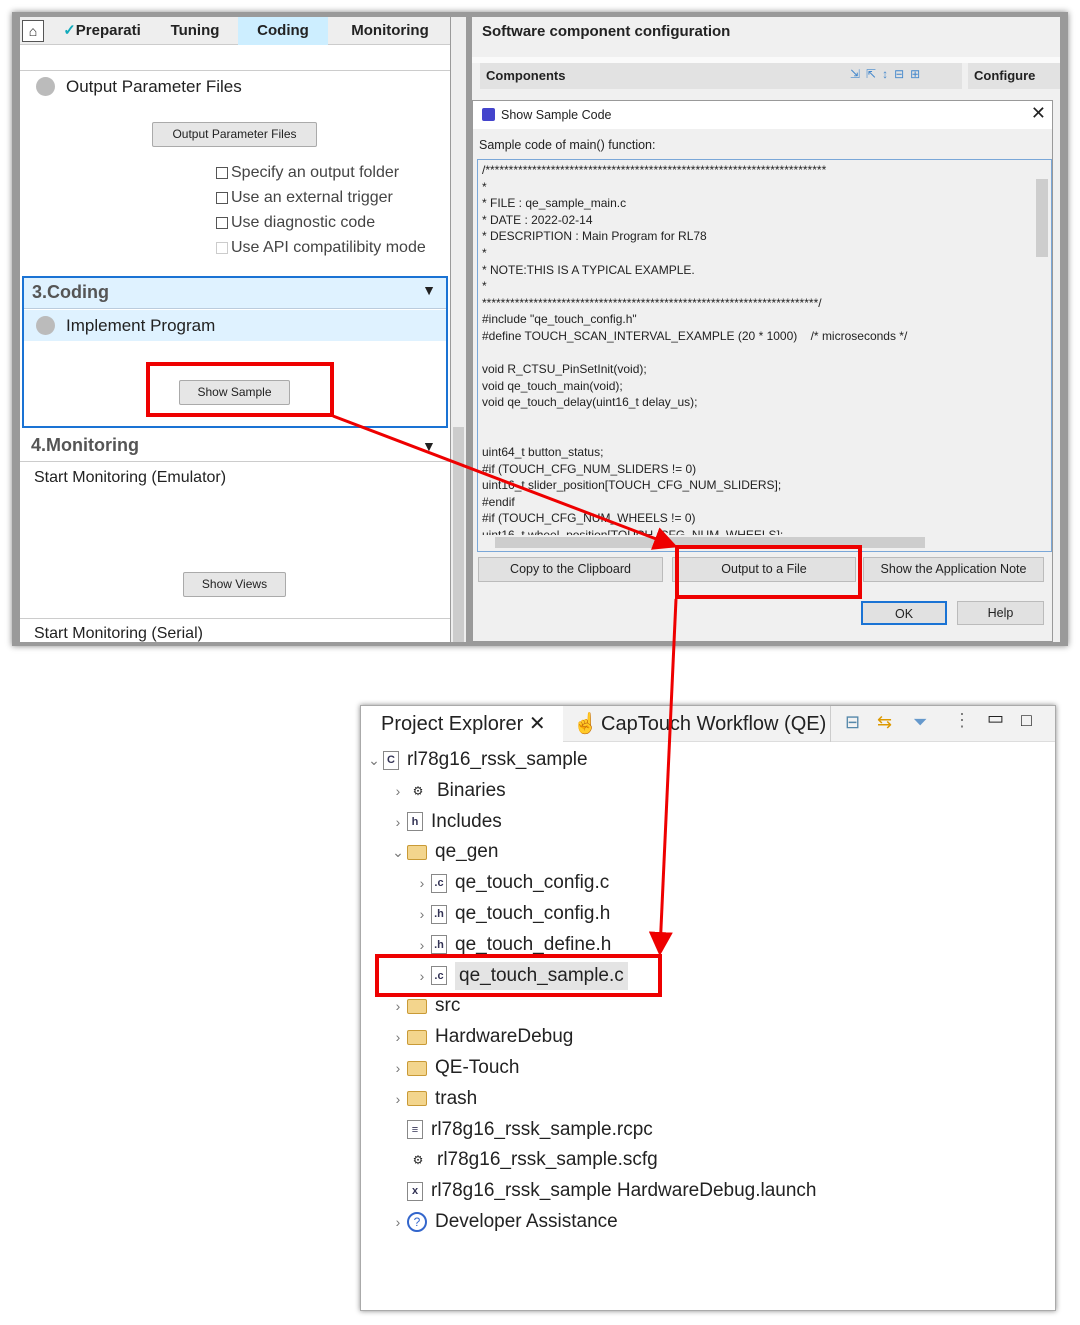 The image size is (1080, 1325). What do you see at coordinates (663, 777) in the screenshot?
I see `arrow-to-sample-file` at bounding box center [663, 777].